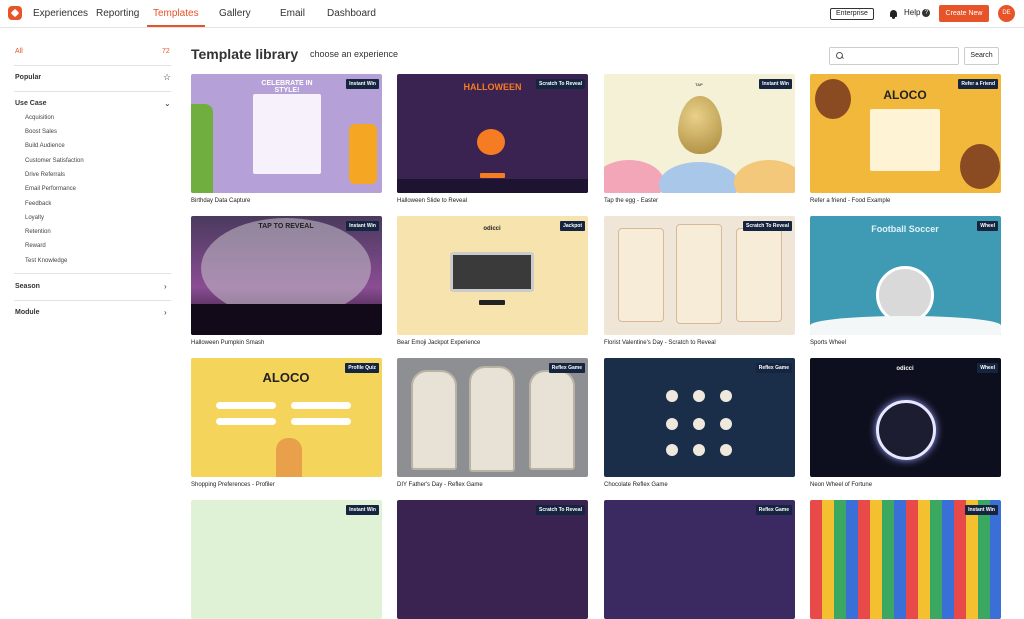  I want to click on template-name: Shopping Preferences - Profiler, so click(233, 485).